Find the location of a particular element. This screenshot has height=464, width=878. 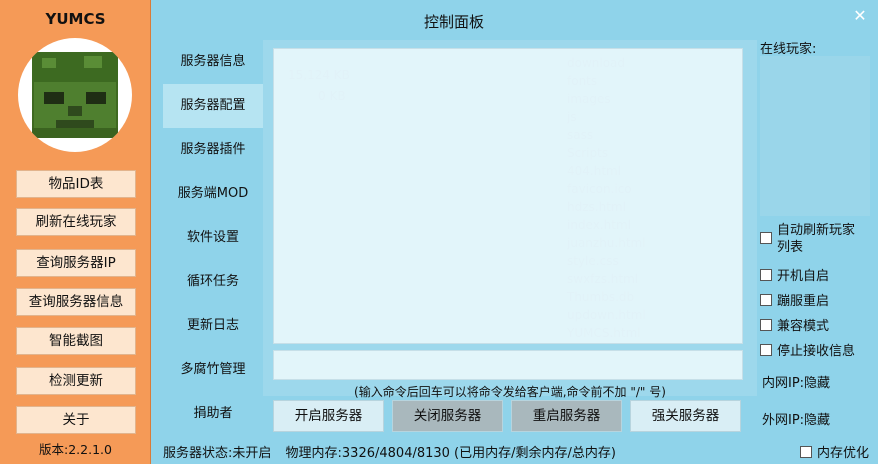

zombie-head-logo is located at coordinates (75, 95).